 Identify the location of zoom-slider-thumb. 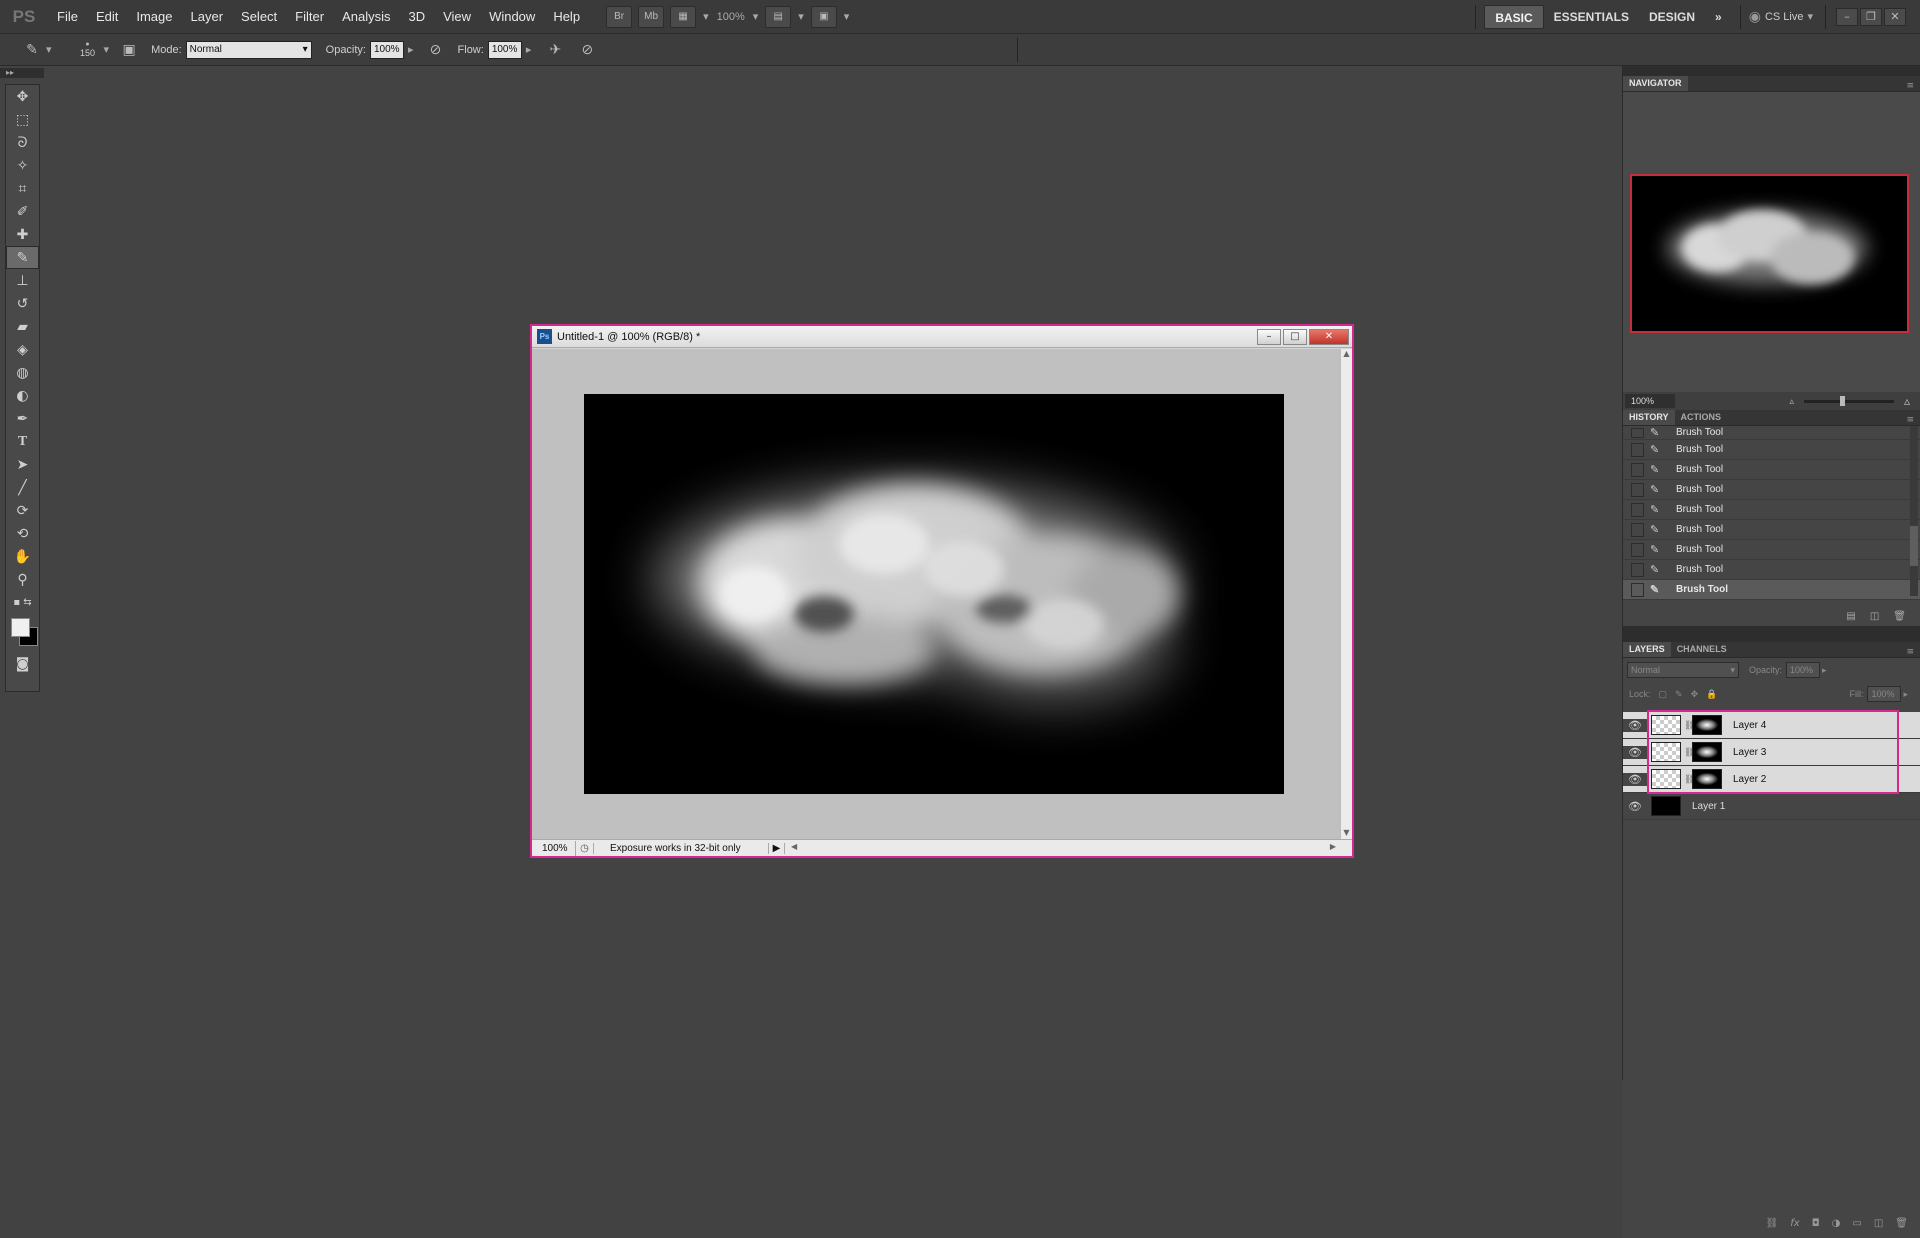
(1842, 400).